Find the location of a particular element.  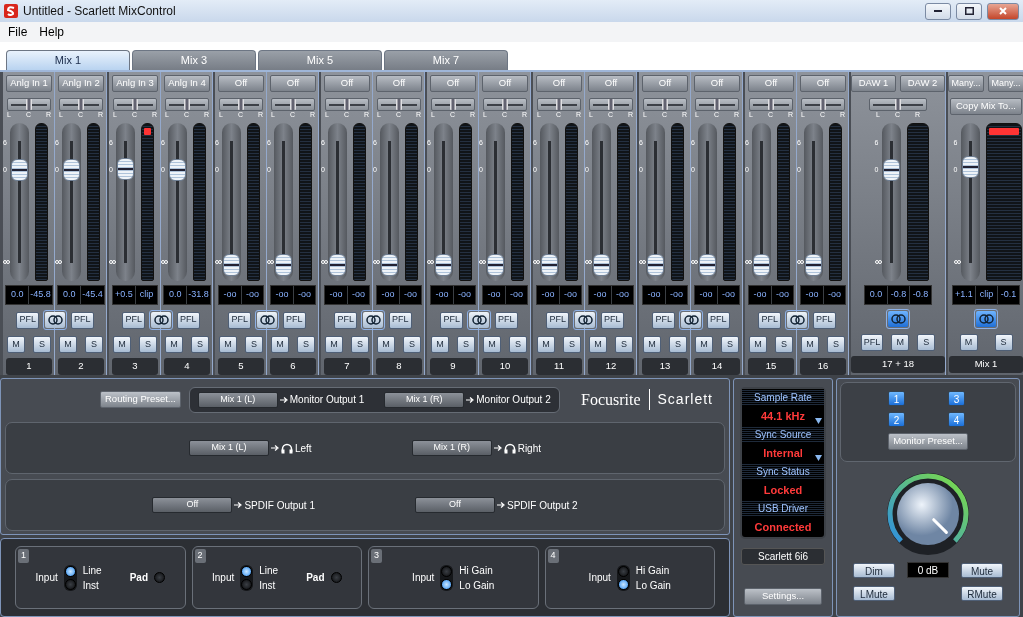

pad-toggle is located at coordinates (336, 577).